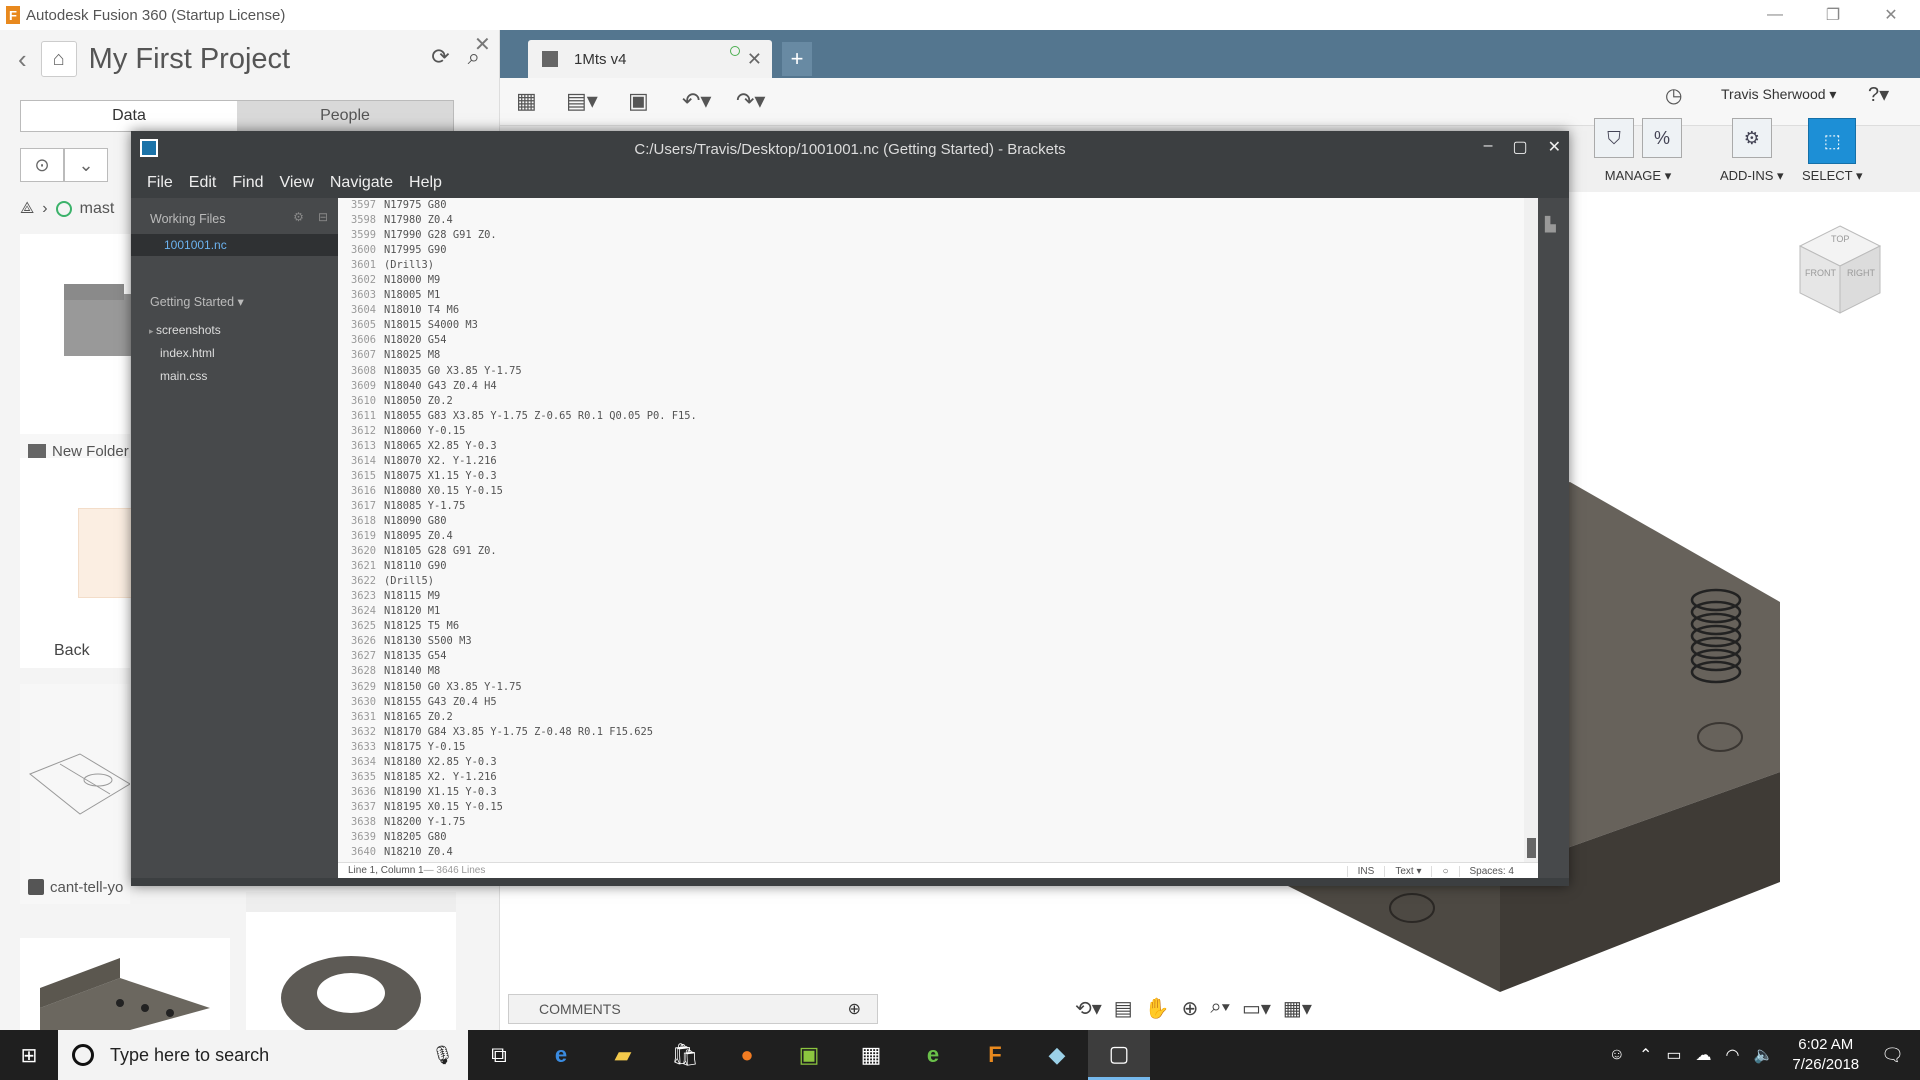  I want to click on code-line: 3627 N18135 G54, so click(928, 656).